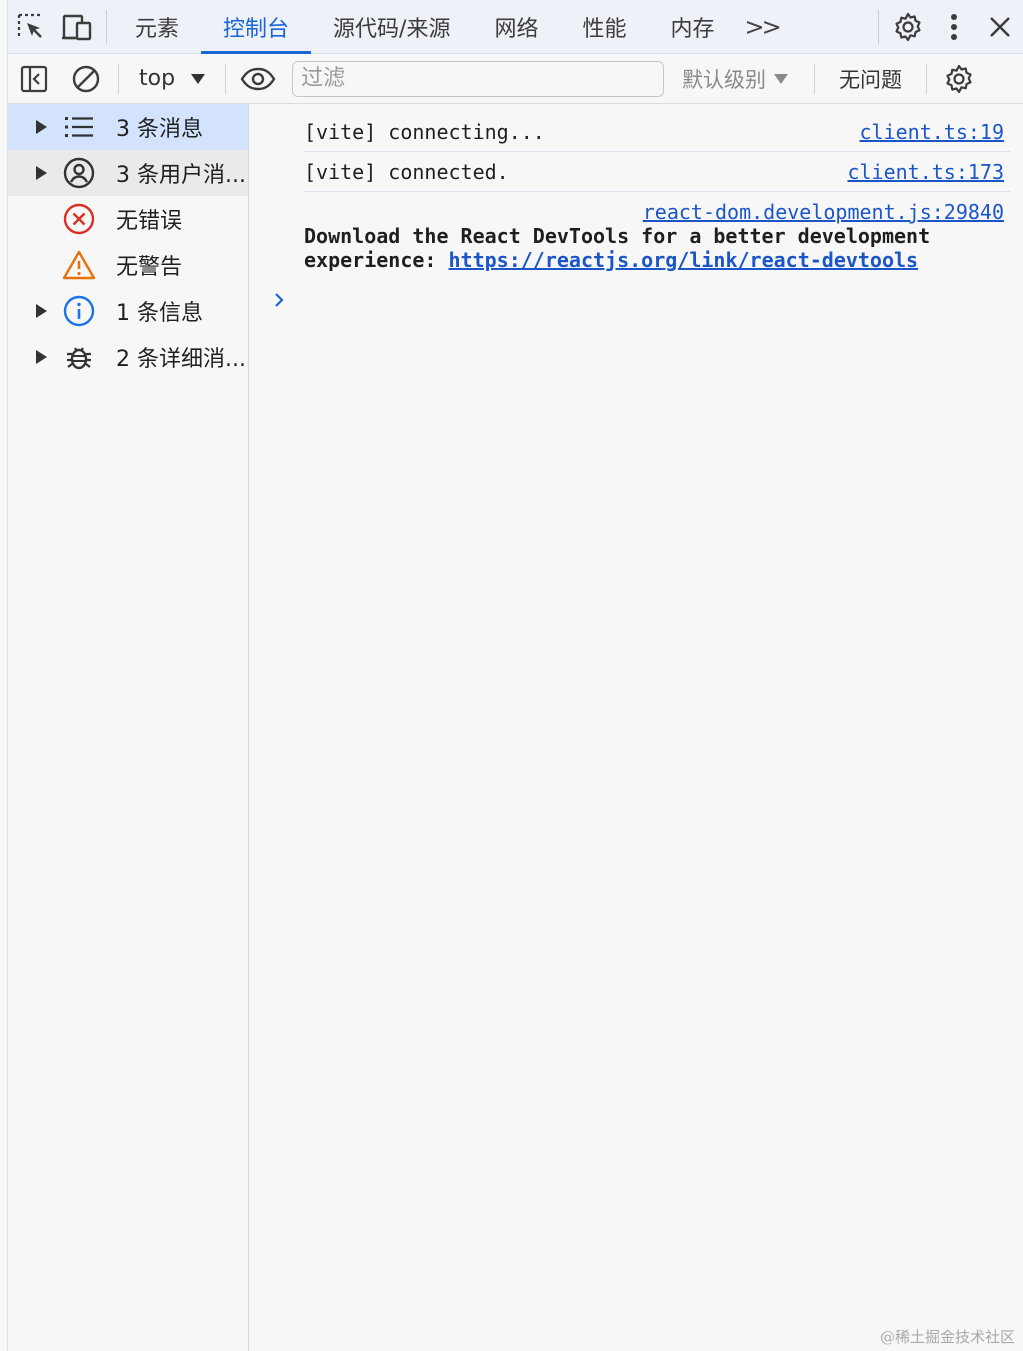 This screenshot has width=1023, height=1351. I want to click on left-edge, so click(4, 675).